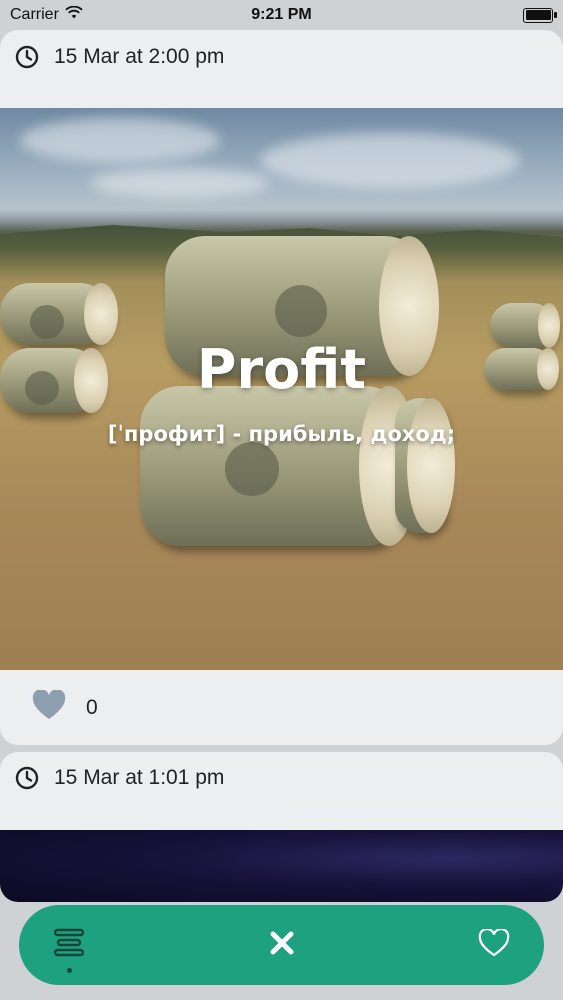 This screenshot has width=563, height=1000. What do you see at coordinates (74, 14) in the screenshot?
I see `wifi-icon` at bounding box center [74, 14].